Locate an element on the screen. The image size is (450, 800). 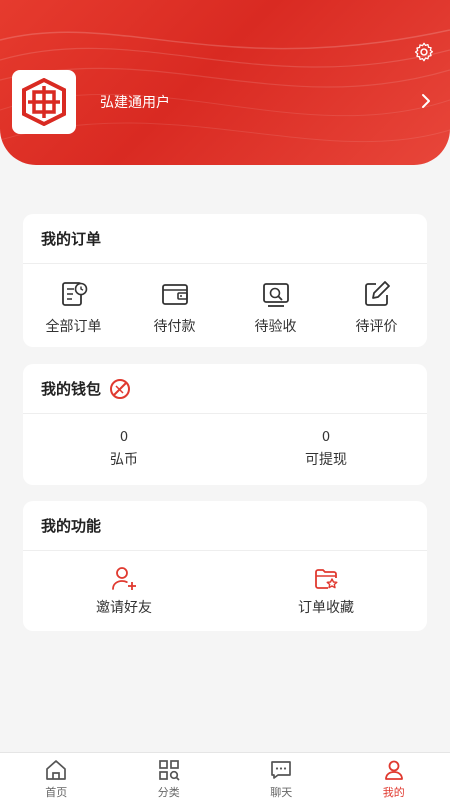
chat-icon is located at coordinates (281, 770).